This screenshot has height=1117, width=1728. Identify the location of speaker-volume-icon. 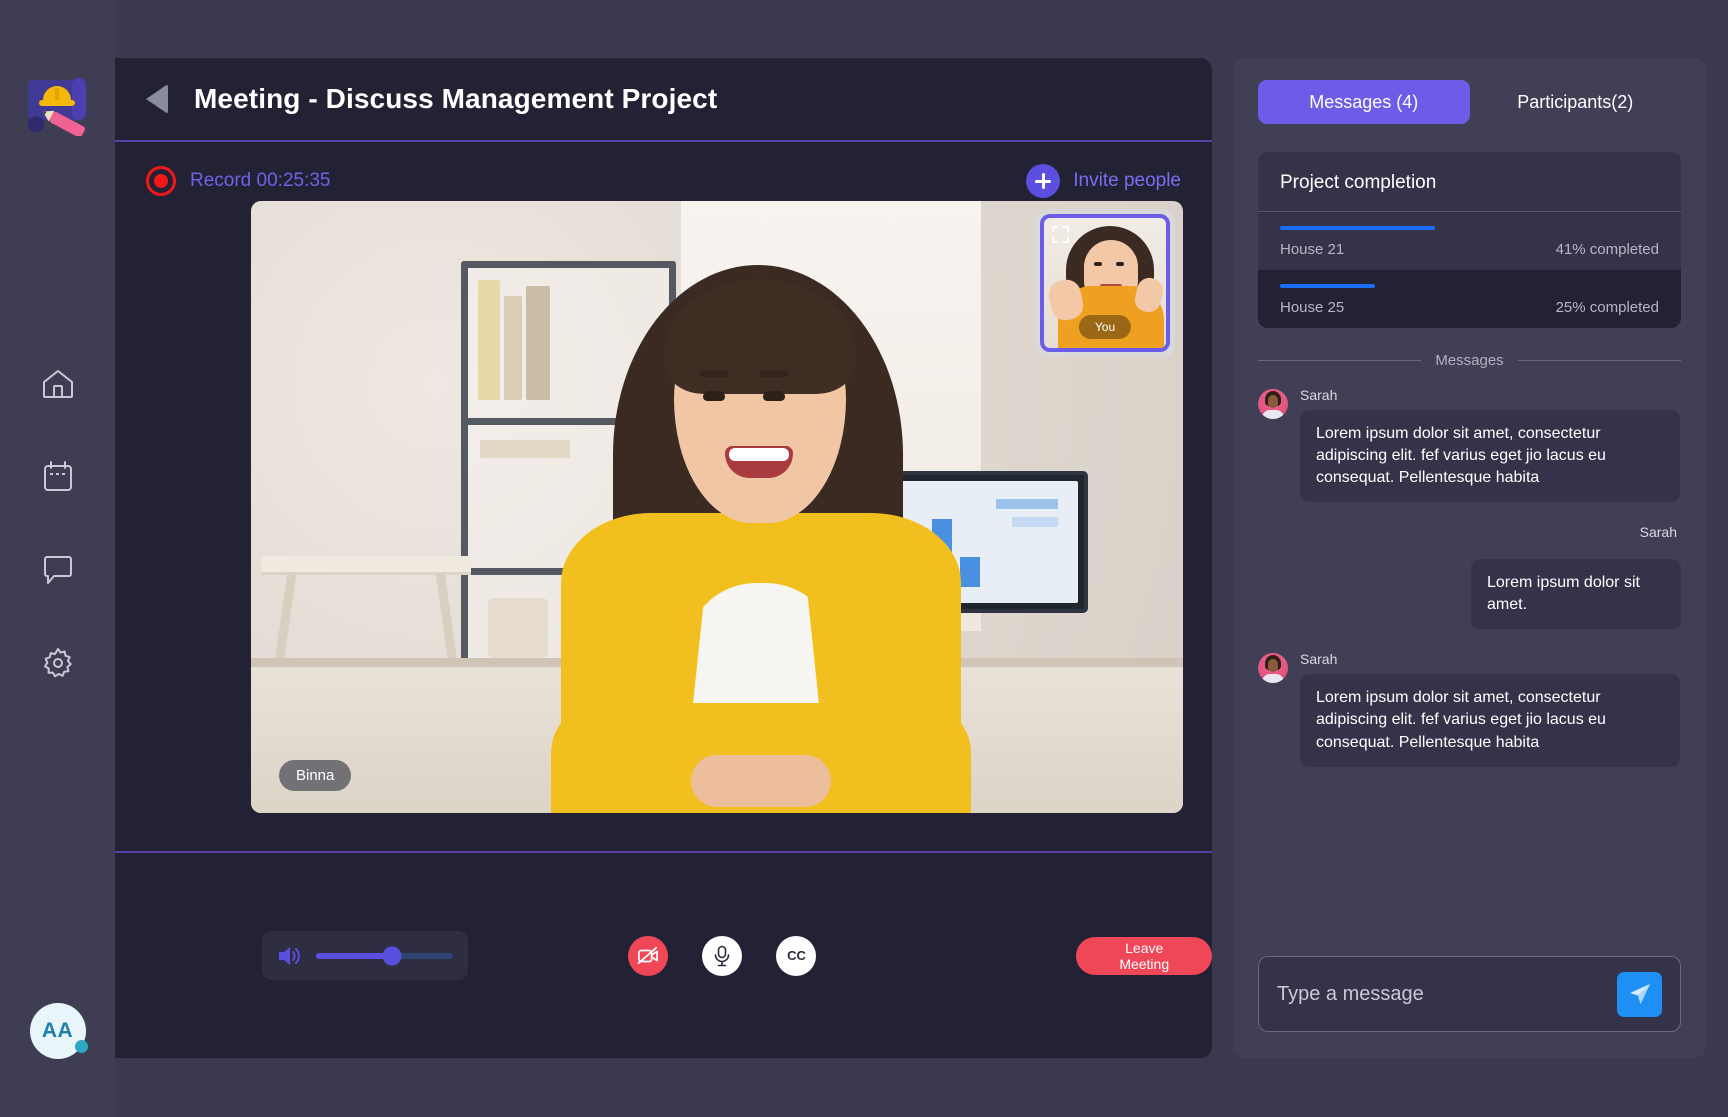
(289, 956).